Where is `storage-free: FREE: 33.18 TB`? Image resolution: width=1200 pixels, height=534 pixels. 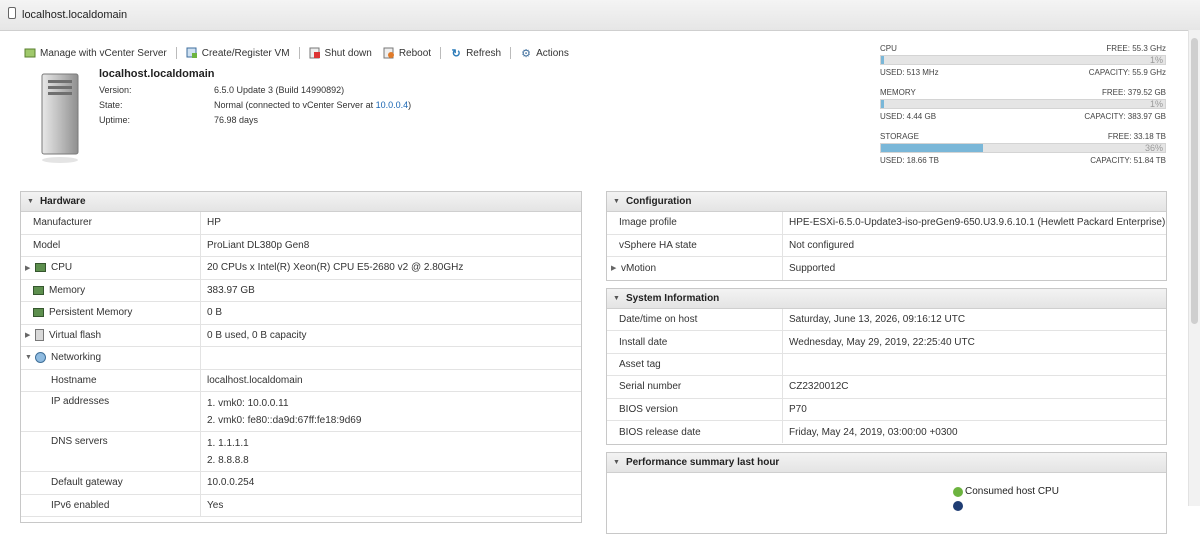 storage-free: FREE: 33.18 TB is located at coordinates (1136, 136).